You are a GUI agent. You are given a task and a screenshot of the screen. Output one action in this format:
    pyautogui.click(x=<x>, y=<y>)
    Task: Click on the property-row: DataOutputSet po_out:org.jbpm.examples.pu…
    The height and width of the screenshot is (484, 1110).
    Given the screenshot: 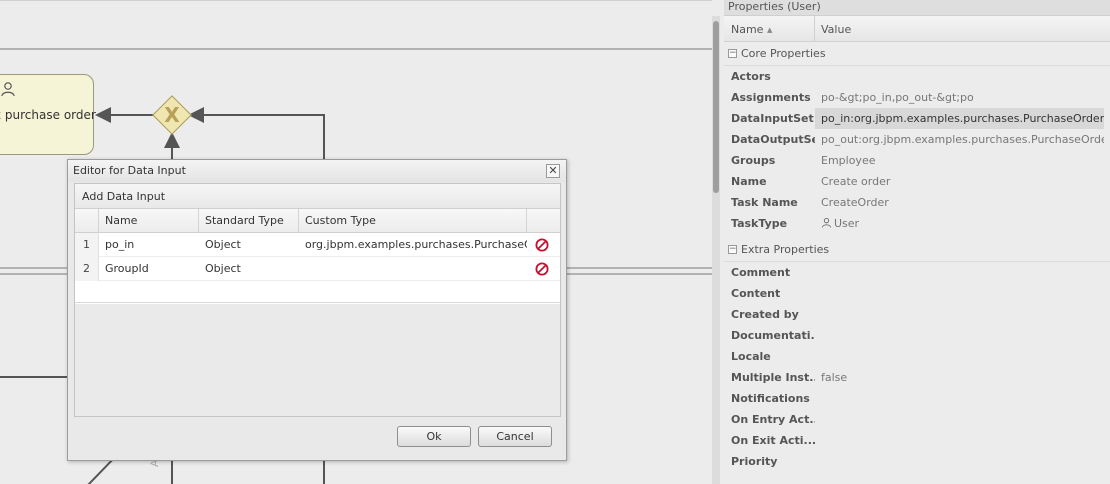 What is the action you would take?
    pyautogui.click(x=917, y=139)
    